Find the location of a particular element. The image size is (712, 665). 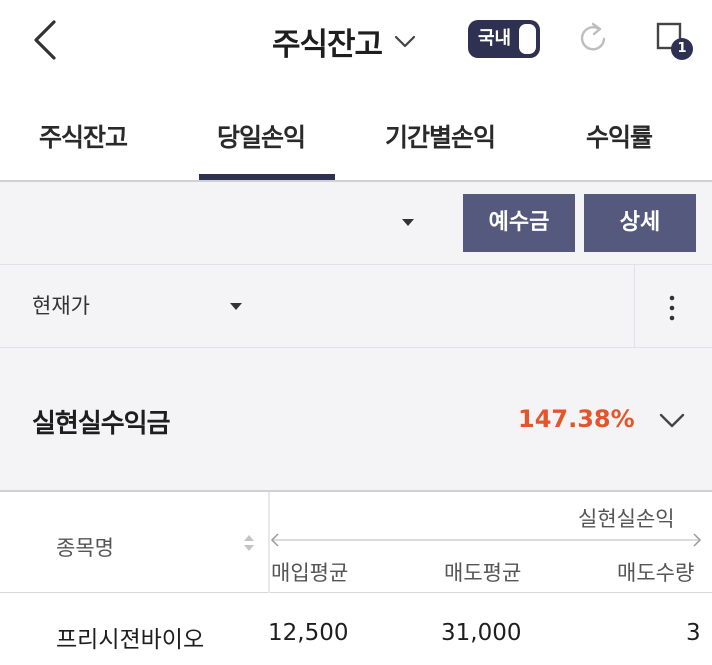

buy-average: 12,500 is located at coordinates (308, 633).